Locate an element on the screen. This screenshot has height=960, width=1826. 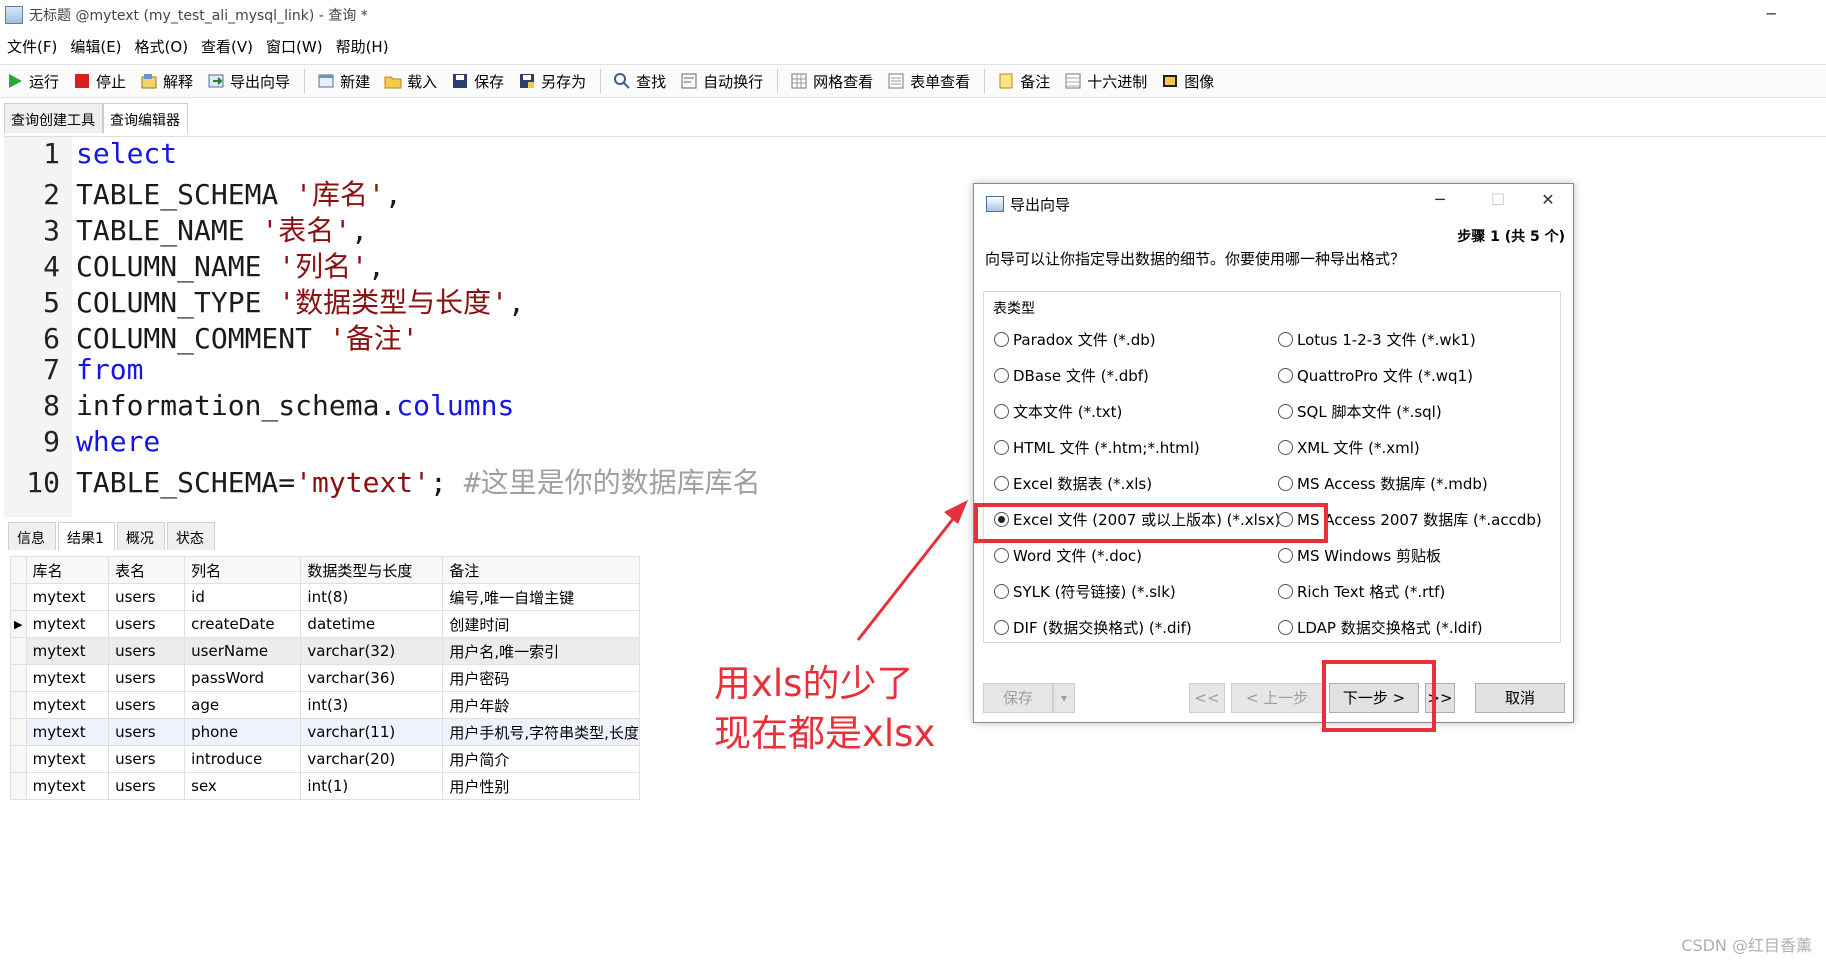
table-cell: 用户手机号,字符串类型,长度 is located at coordinates (541, 732).